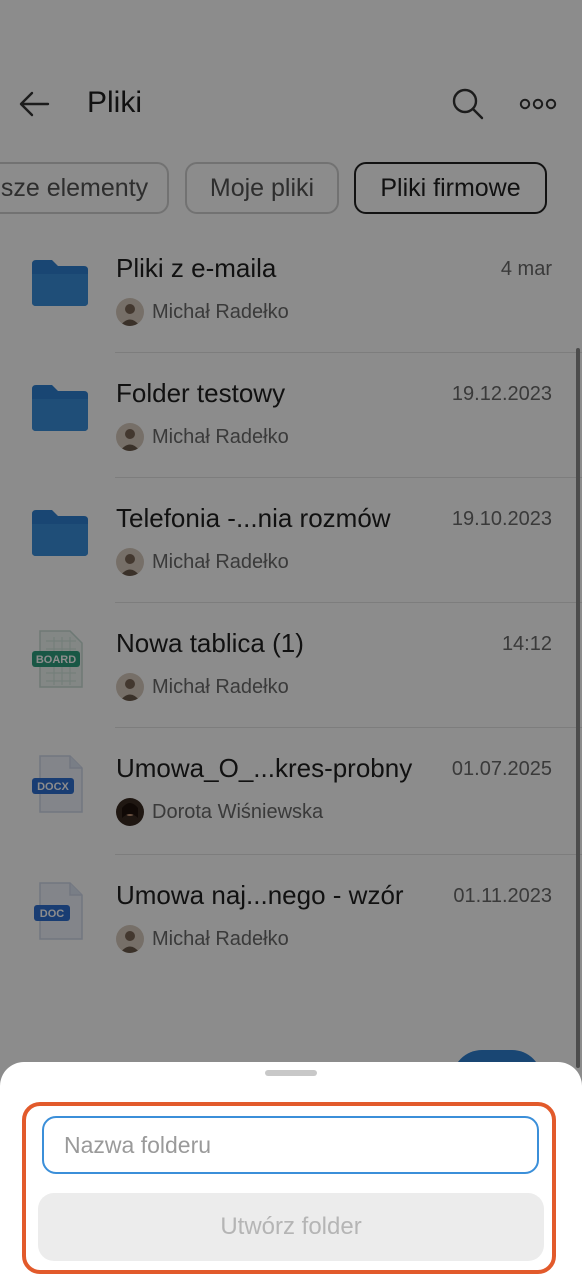 The width and height of the screenshot is (582, 1280). What do you see at coordinates (291, 1073) in the screenshot?
I see `sheet-grab-handle` at bounding box center [291, 1073].